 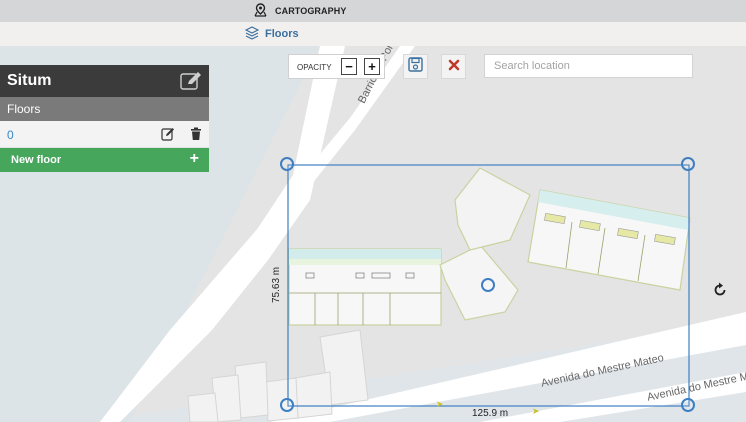 I want to click on panel-header: Situm, so click(x=104, y=81).